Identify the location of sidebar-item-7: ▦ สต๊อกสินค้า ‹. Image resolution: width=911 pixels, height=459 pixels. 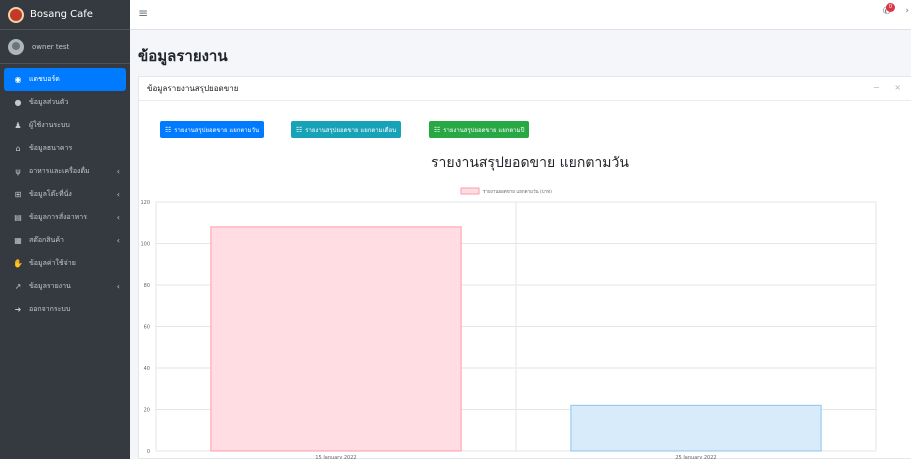
(65, 240).